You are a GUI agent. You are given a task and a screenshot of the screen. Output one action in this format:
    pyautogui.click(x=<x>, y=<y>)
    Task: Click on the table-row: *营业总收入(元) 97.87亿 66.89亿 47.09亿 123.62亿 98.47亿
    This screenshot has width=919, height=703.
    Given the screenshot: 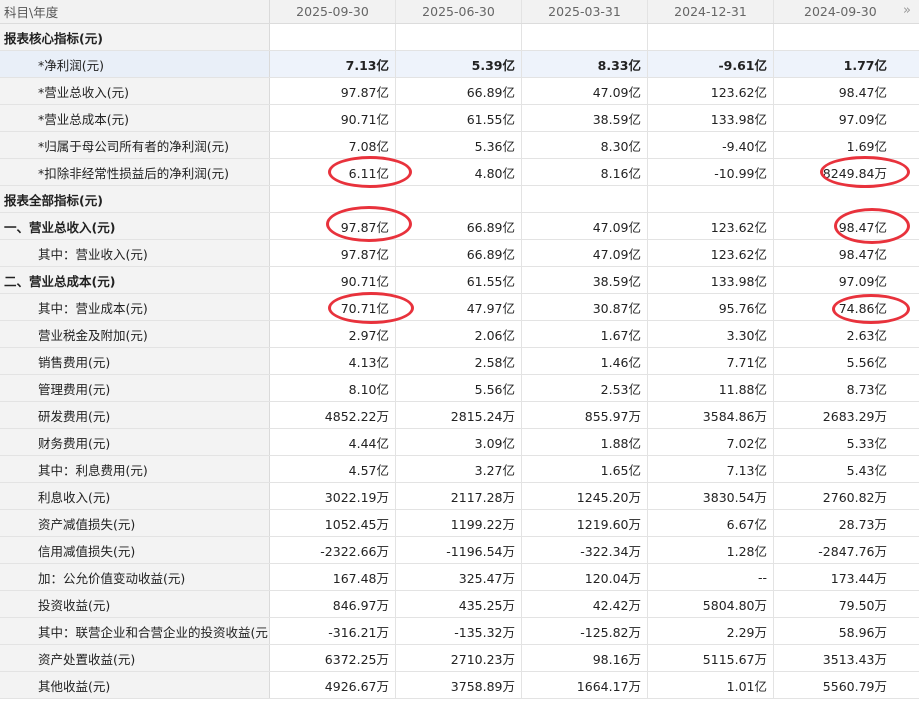 What is the action you would take?
    pyautogui.click(x=459, y=91)
    